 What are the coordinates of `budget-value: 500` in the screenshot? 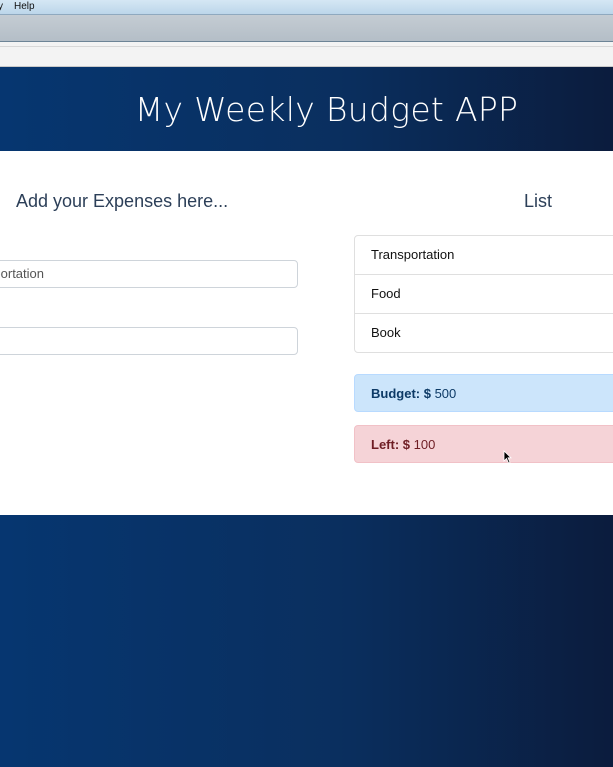 It's located at (445, 393).